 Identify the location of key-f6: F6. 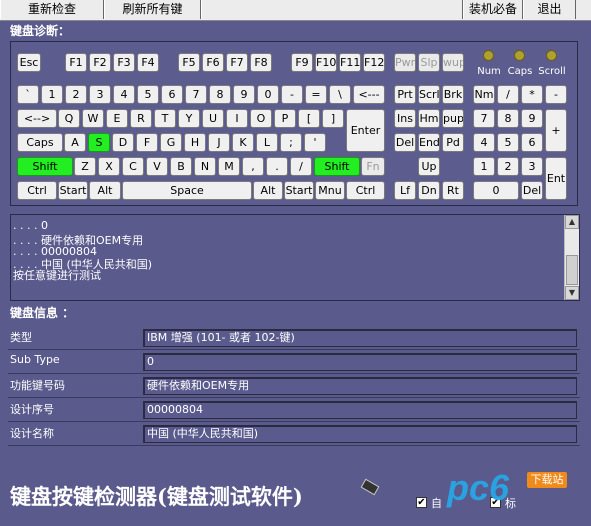
(213, 62).